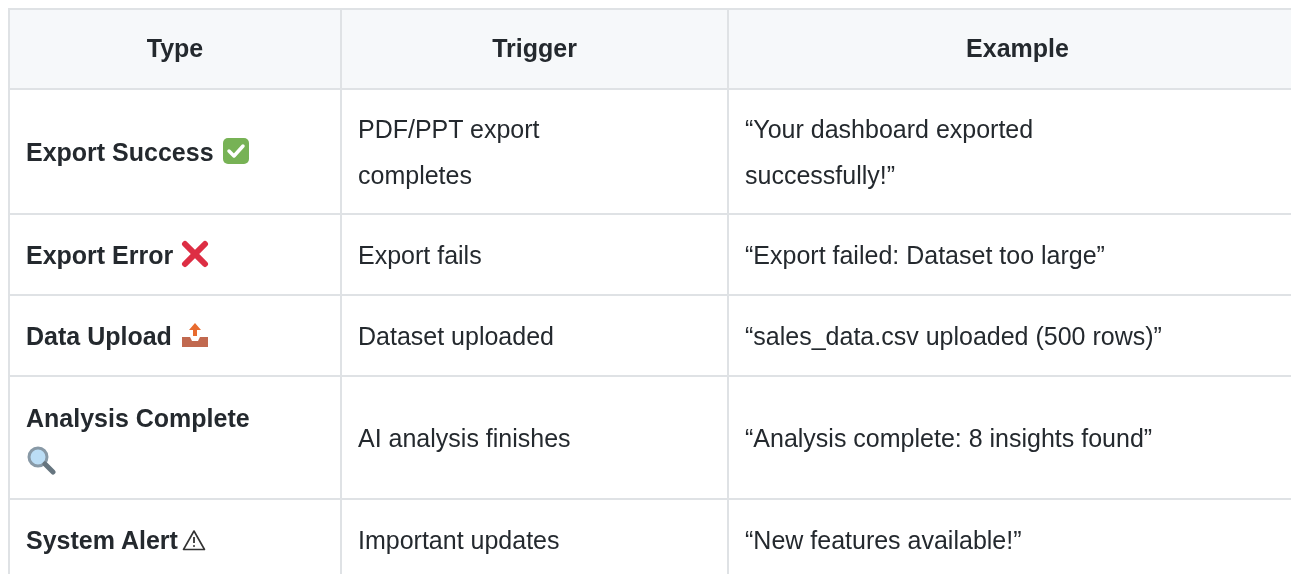 This screenshot has width=1291, height=574. Describe the element at coordinates (890, 152) in the screenshot. I see `example-text: “Your dashboard exported successfully!”` at that location.